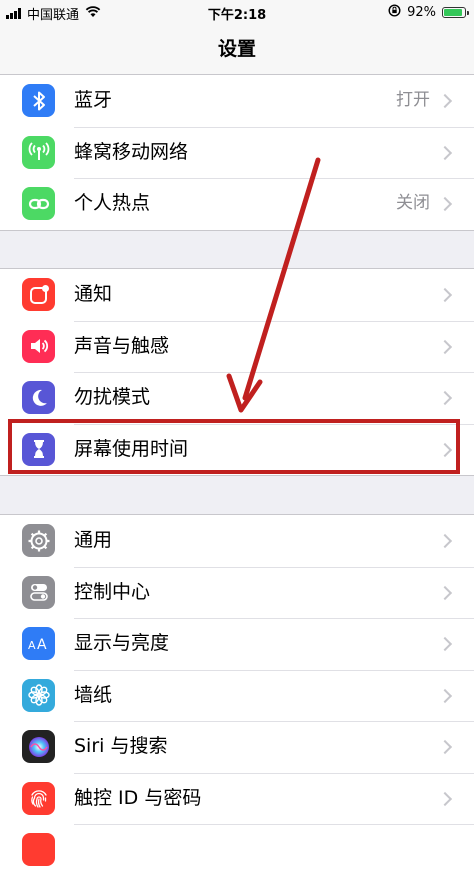  I want to click on annotation-arrow, so click(273, 285).